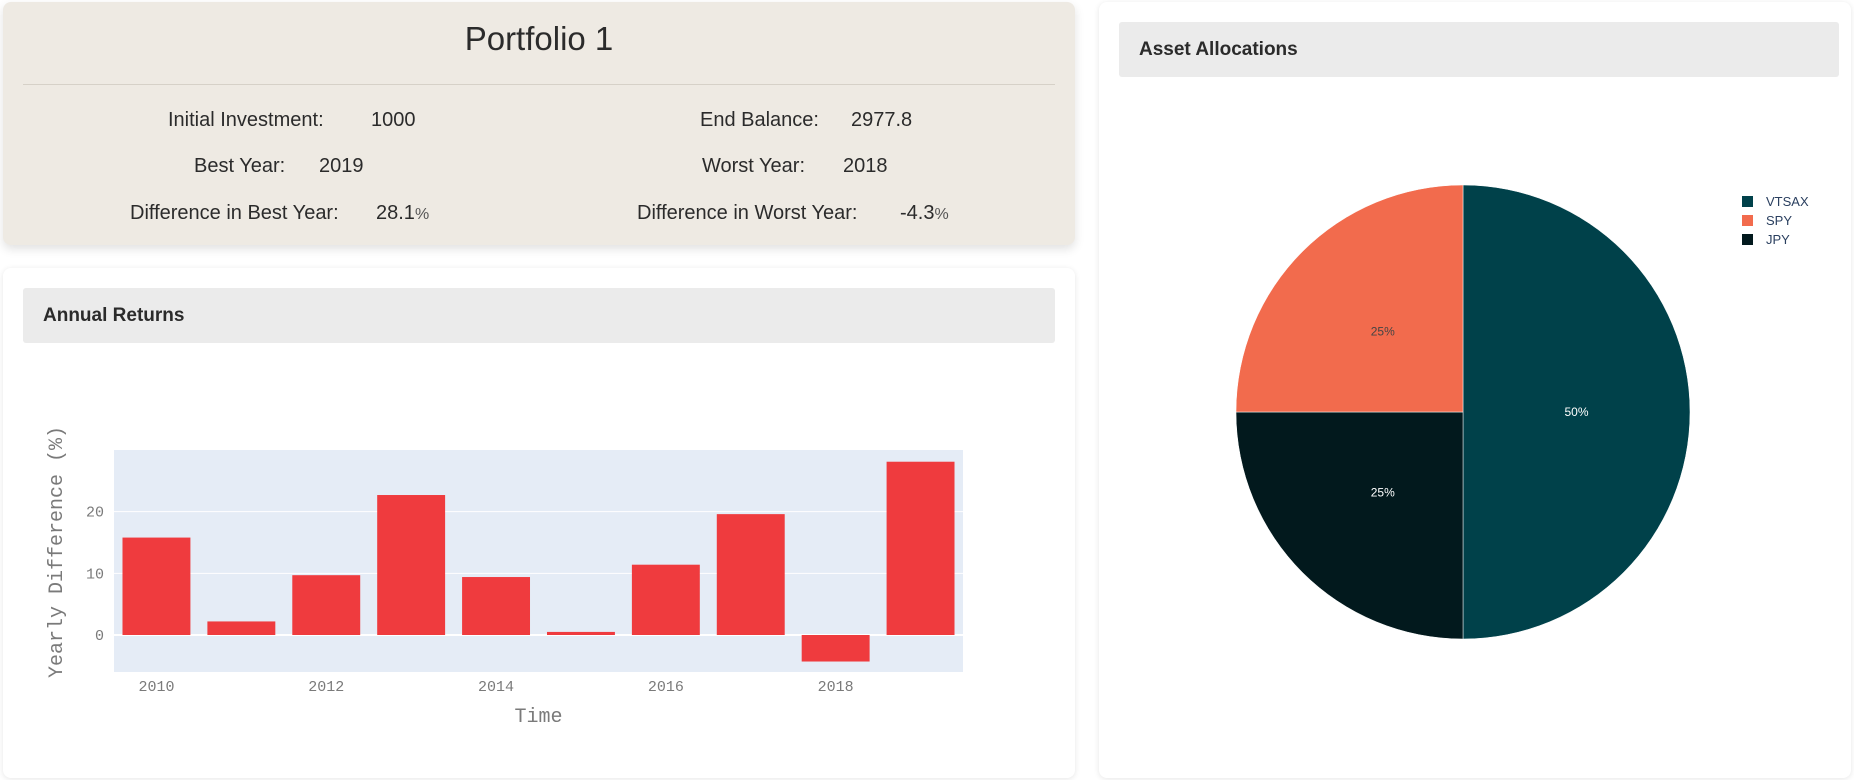 Image resolution: width=1854 pixels, height=780 pixels. What do you see at coordinates (1787, 201) in the screenshot?
I see `legend-label-vtsax: VTSAX` at bounding box center [1787, 201].